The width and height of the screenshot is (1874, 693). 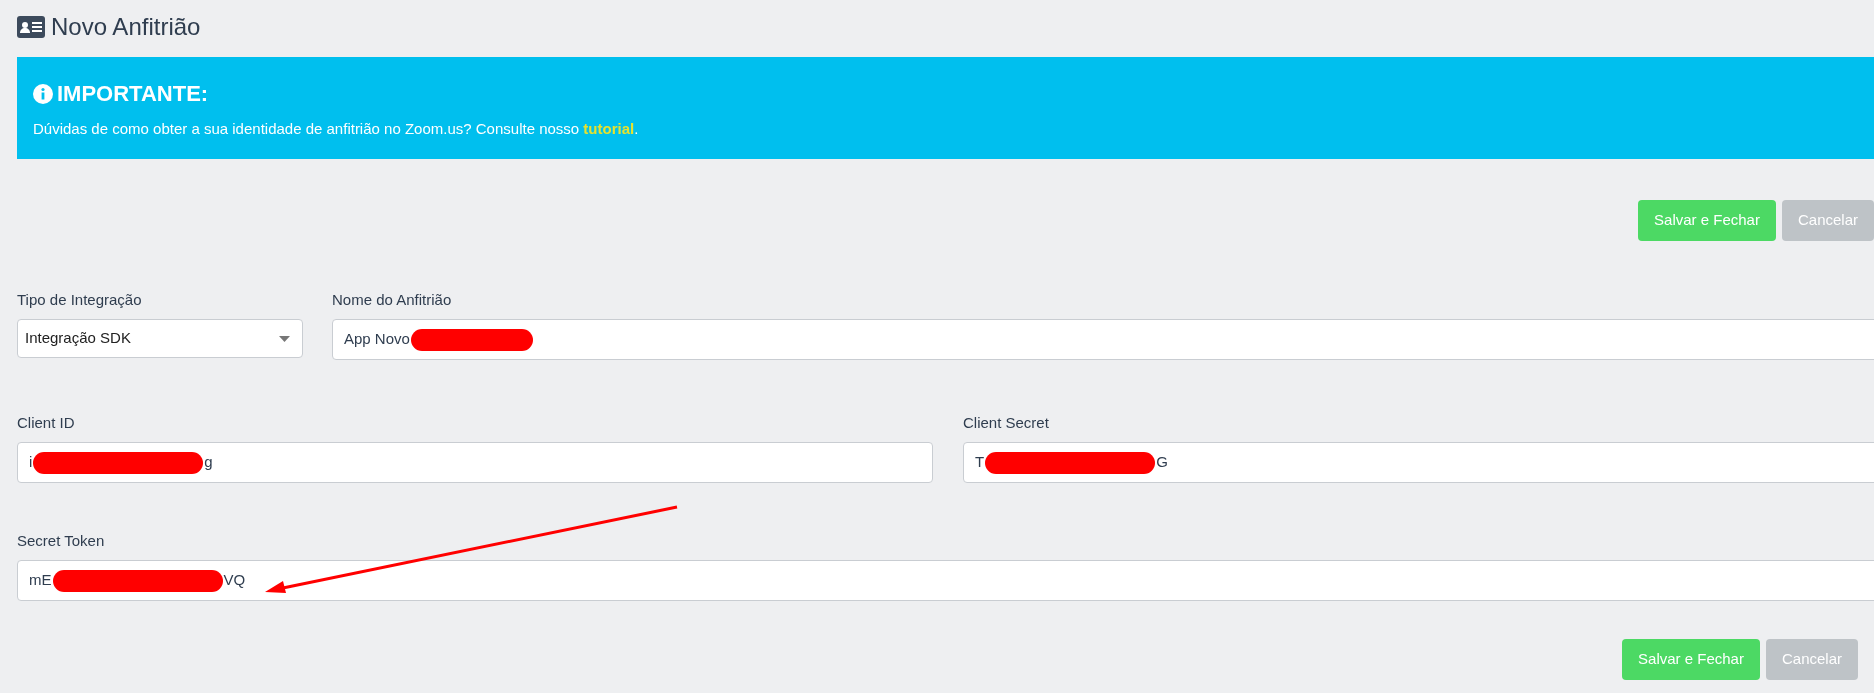 What do you see at coordinates (284, 338) in the screenshot?
I see `caret-icon` at bounding box center [284, 338].